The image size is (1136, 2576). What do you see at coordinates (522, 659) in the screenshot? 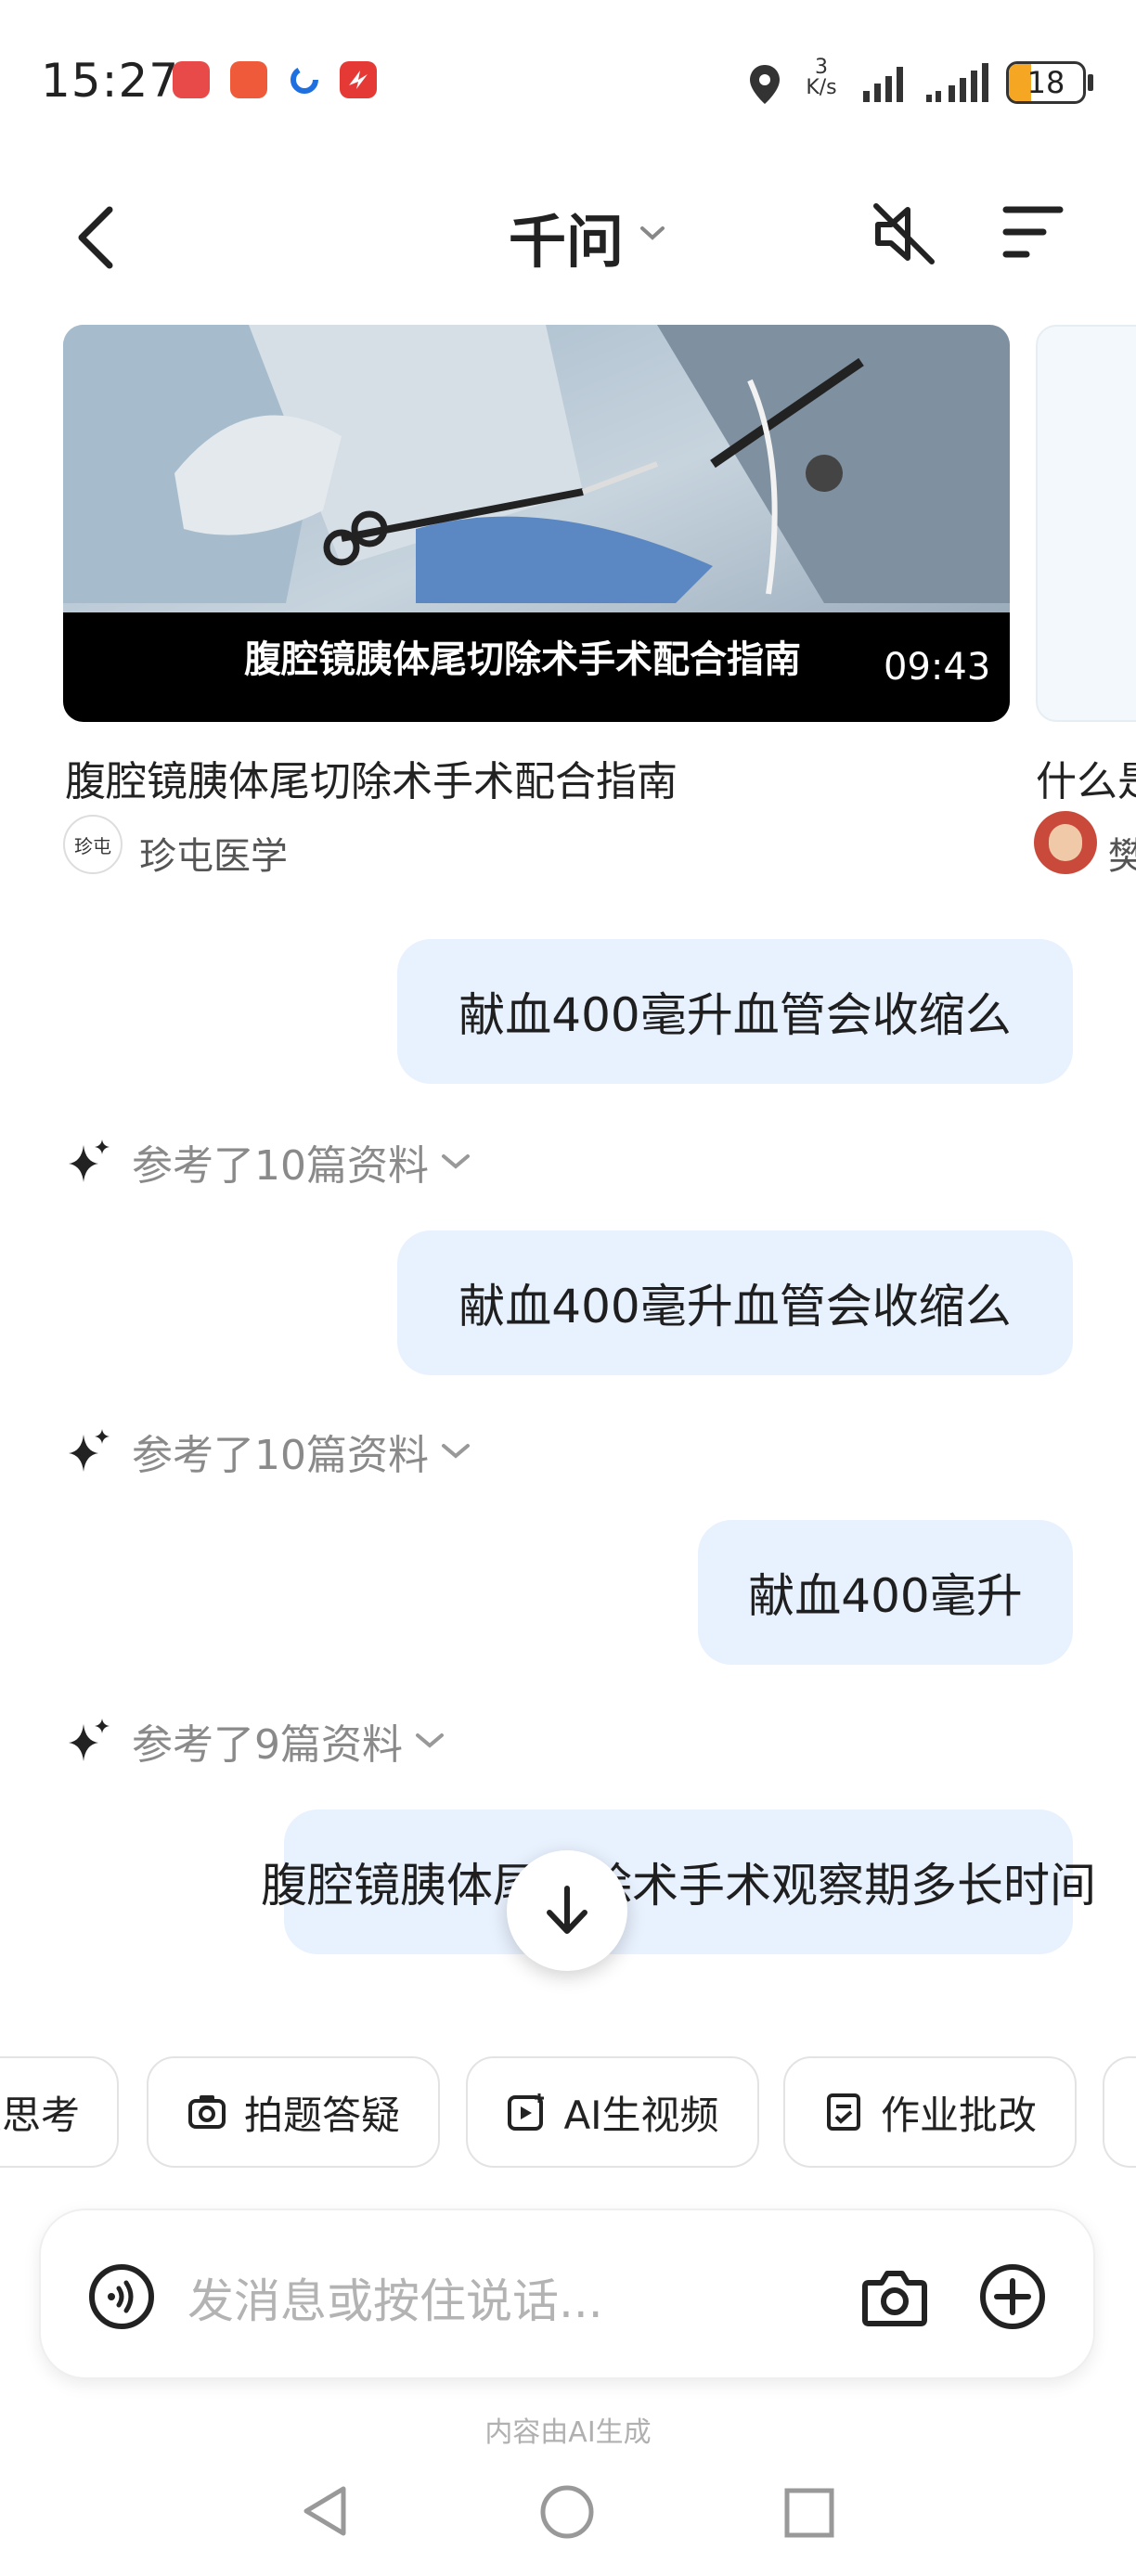
I see `video-overlay-title: 腹腔镜胰体尾切除术手术配合指南` at bounding box center [522, 659].